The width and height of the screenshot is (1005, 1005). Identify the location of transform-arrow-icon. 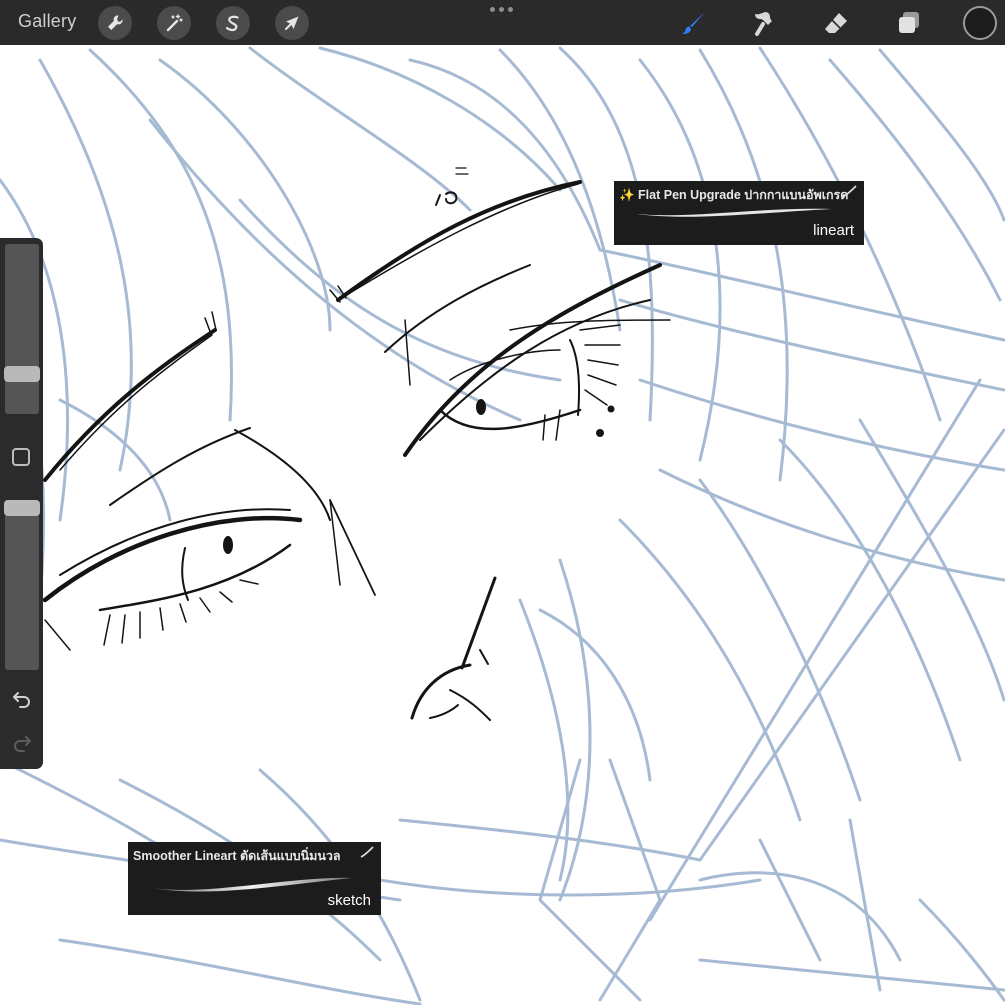
(292, 23).